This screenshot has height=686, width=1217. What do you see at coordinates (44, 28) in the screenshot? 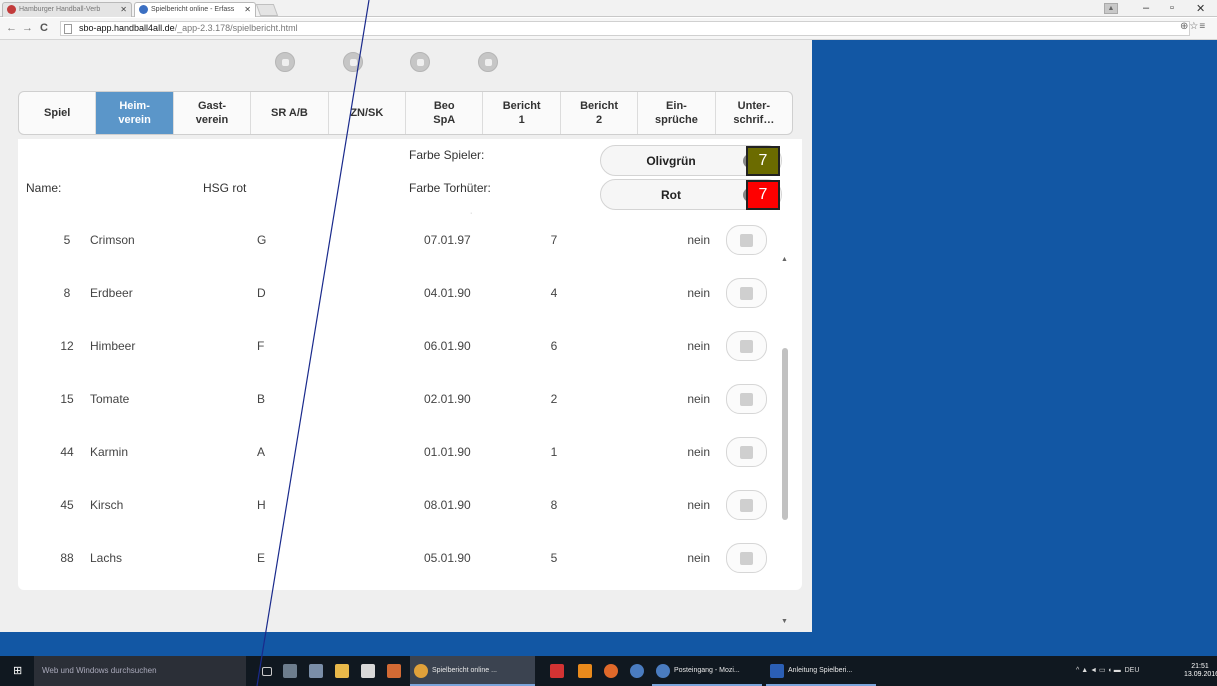
I see `reload-icon: C` at bounding box center [44, 28].